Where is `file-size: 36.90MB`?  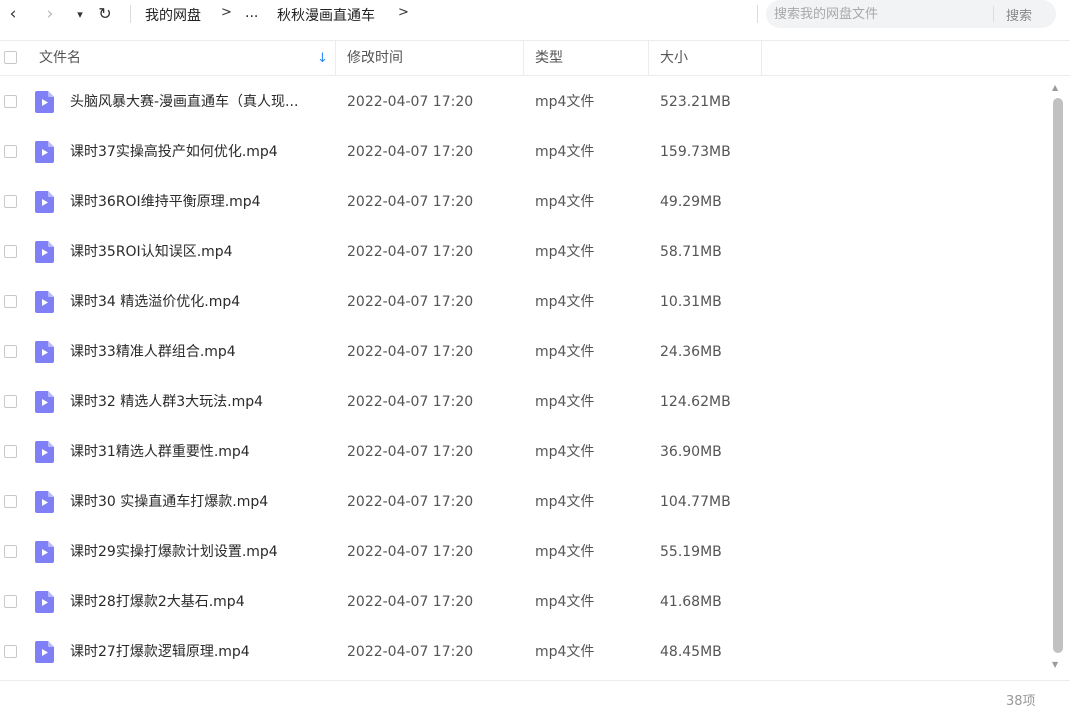
file-size: 36.90MB is located at coordinates (691, 452).